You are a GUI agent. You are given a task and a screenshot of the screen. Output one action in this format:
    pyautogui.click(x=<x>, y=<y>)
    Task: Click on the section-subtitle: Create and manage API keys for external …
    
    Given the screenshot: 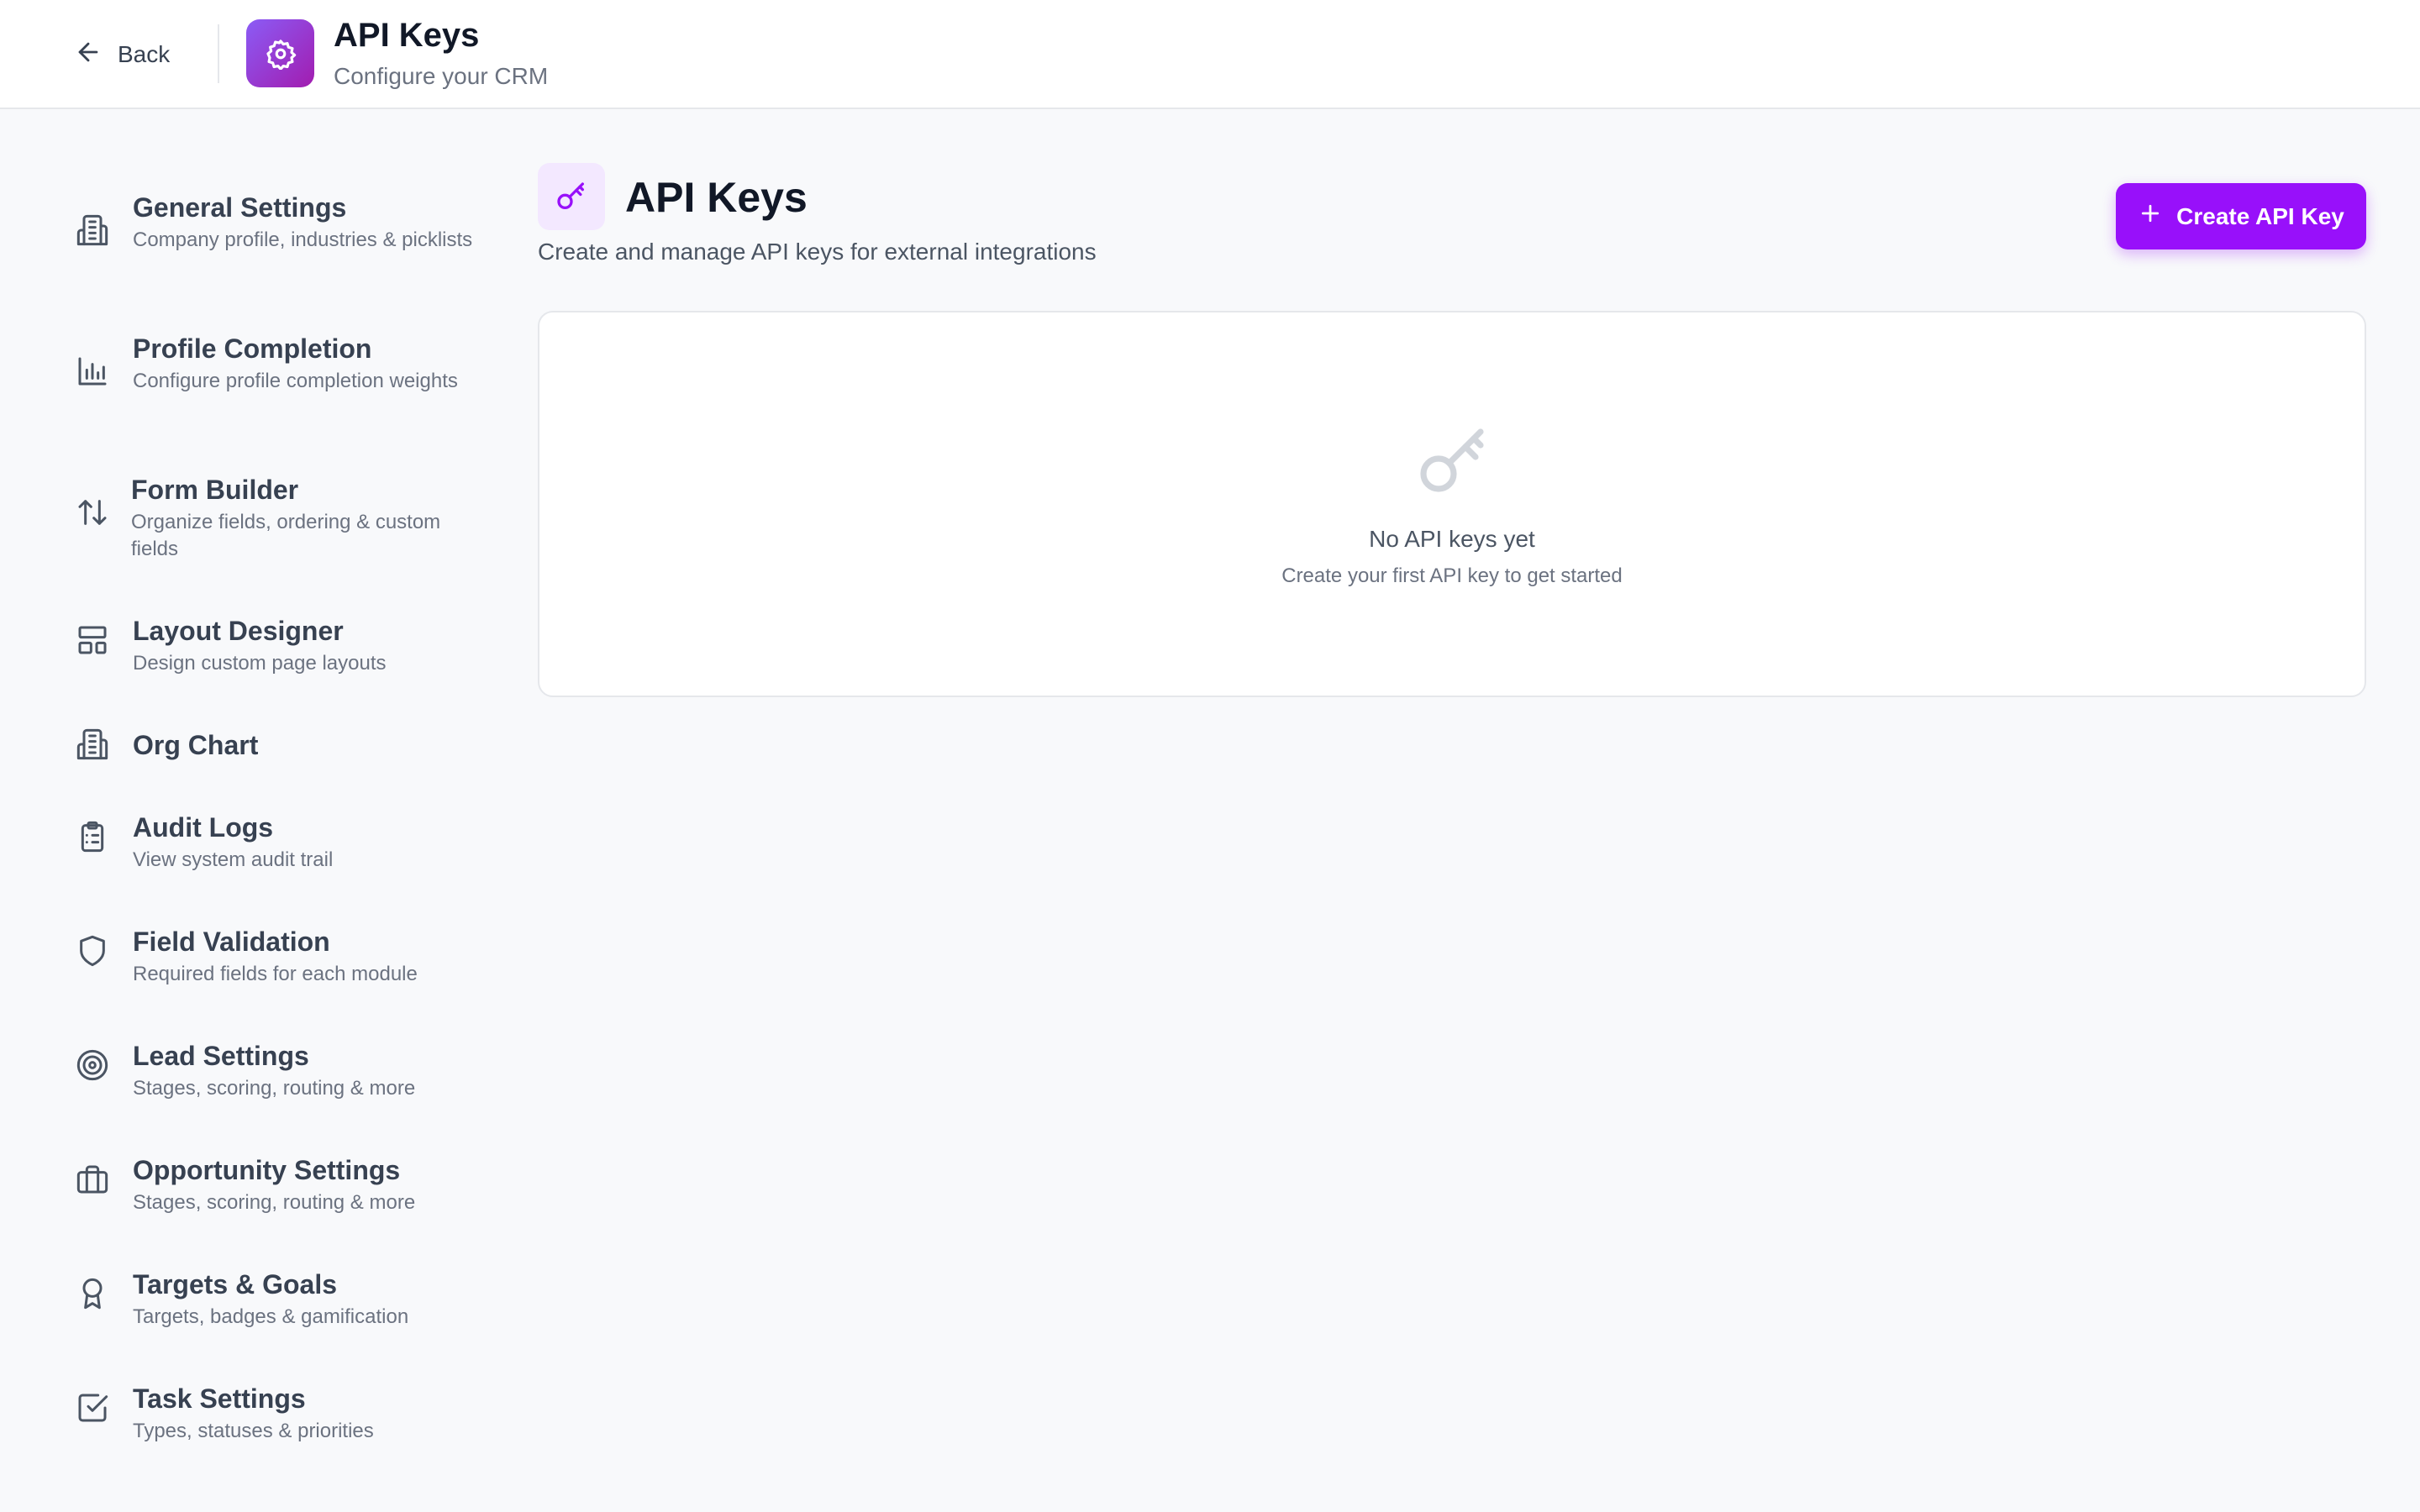 What is the action you would take?
    pyautogui.click(x=817, y=252)
    